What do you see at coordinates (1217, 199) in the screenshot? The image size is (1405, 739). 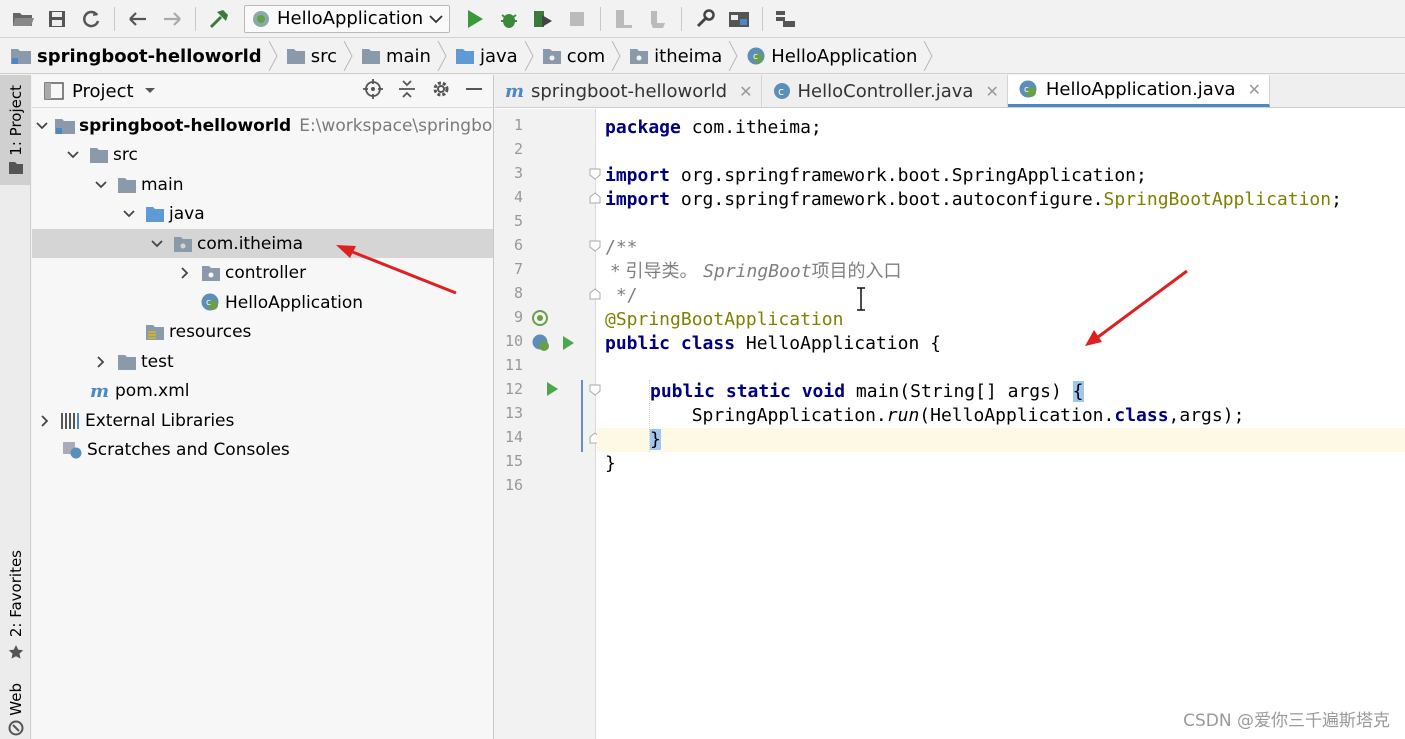 I see `annotation-reference: SpringBootApplication` at bounding box center [1217, 199].